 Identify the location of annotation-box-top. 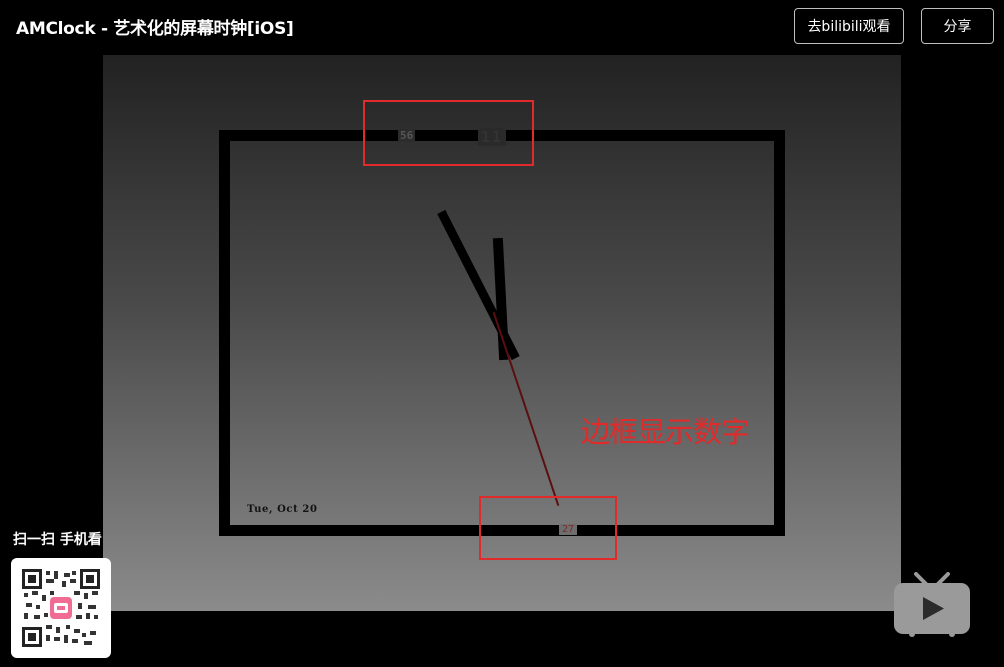
(448, 133).